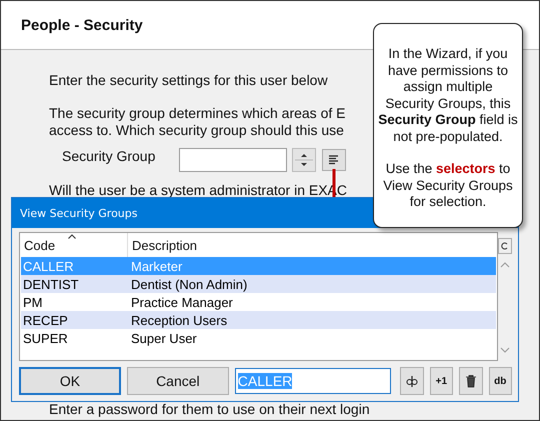  Describe the element at coordinates (45, 338) in the screenshot. I see `table-cell-text: SUPER` at that location.